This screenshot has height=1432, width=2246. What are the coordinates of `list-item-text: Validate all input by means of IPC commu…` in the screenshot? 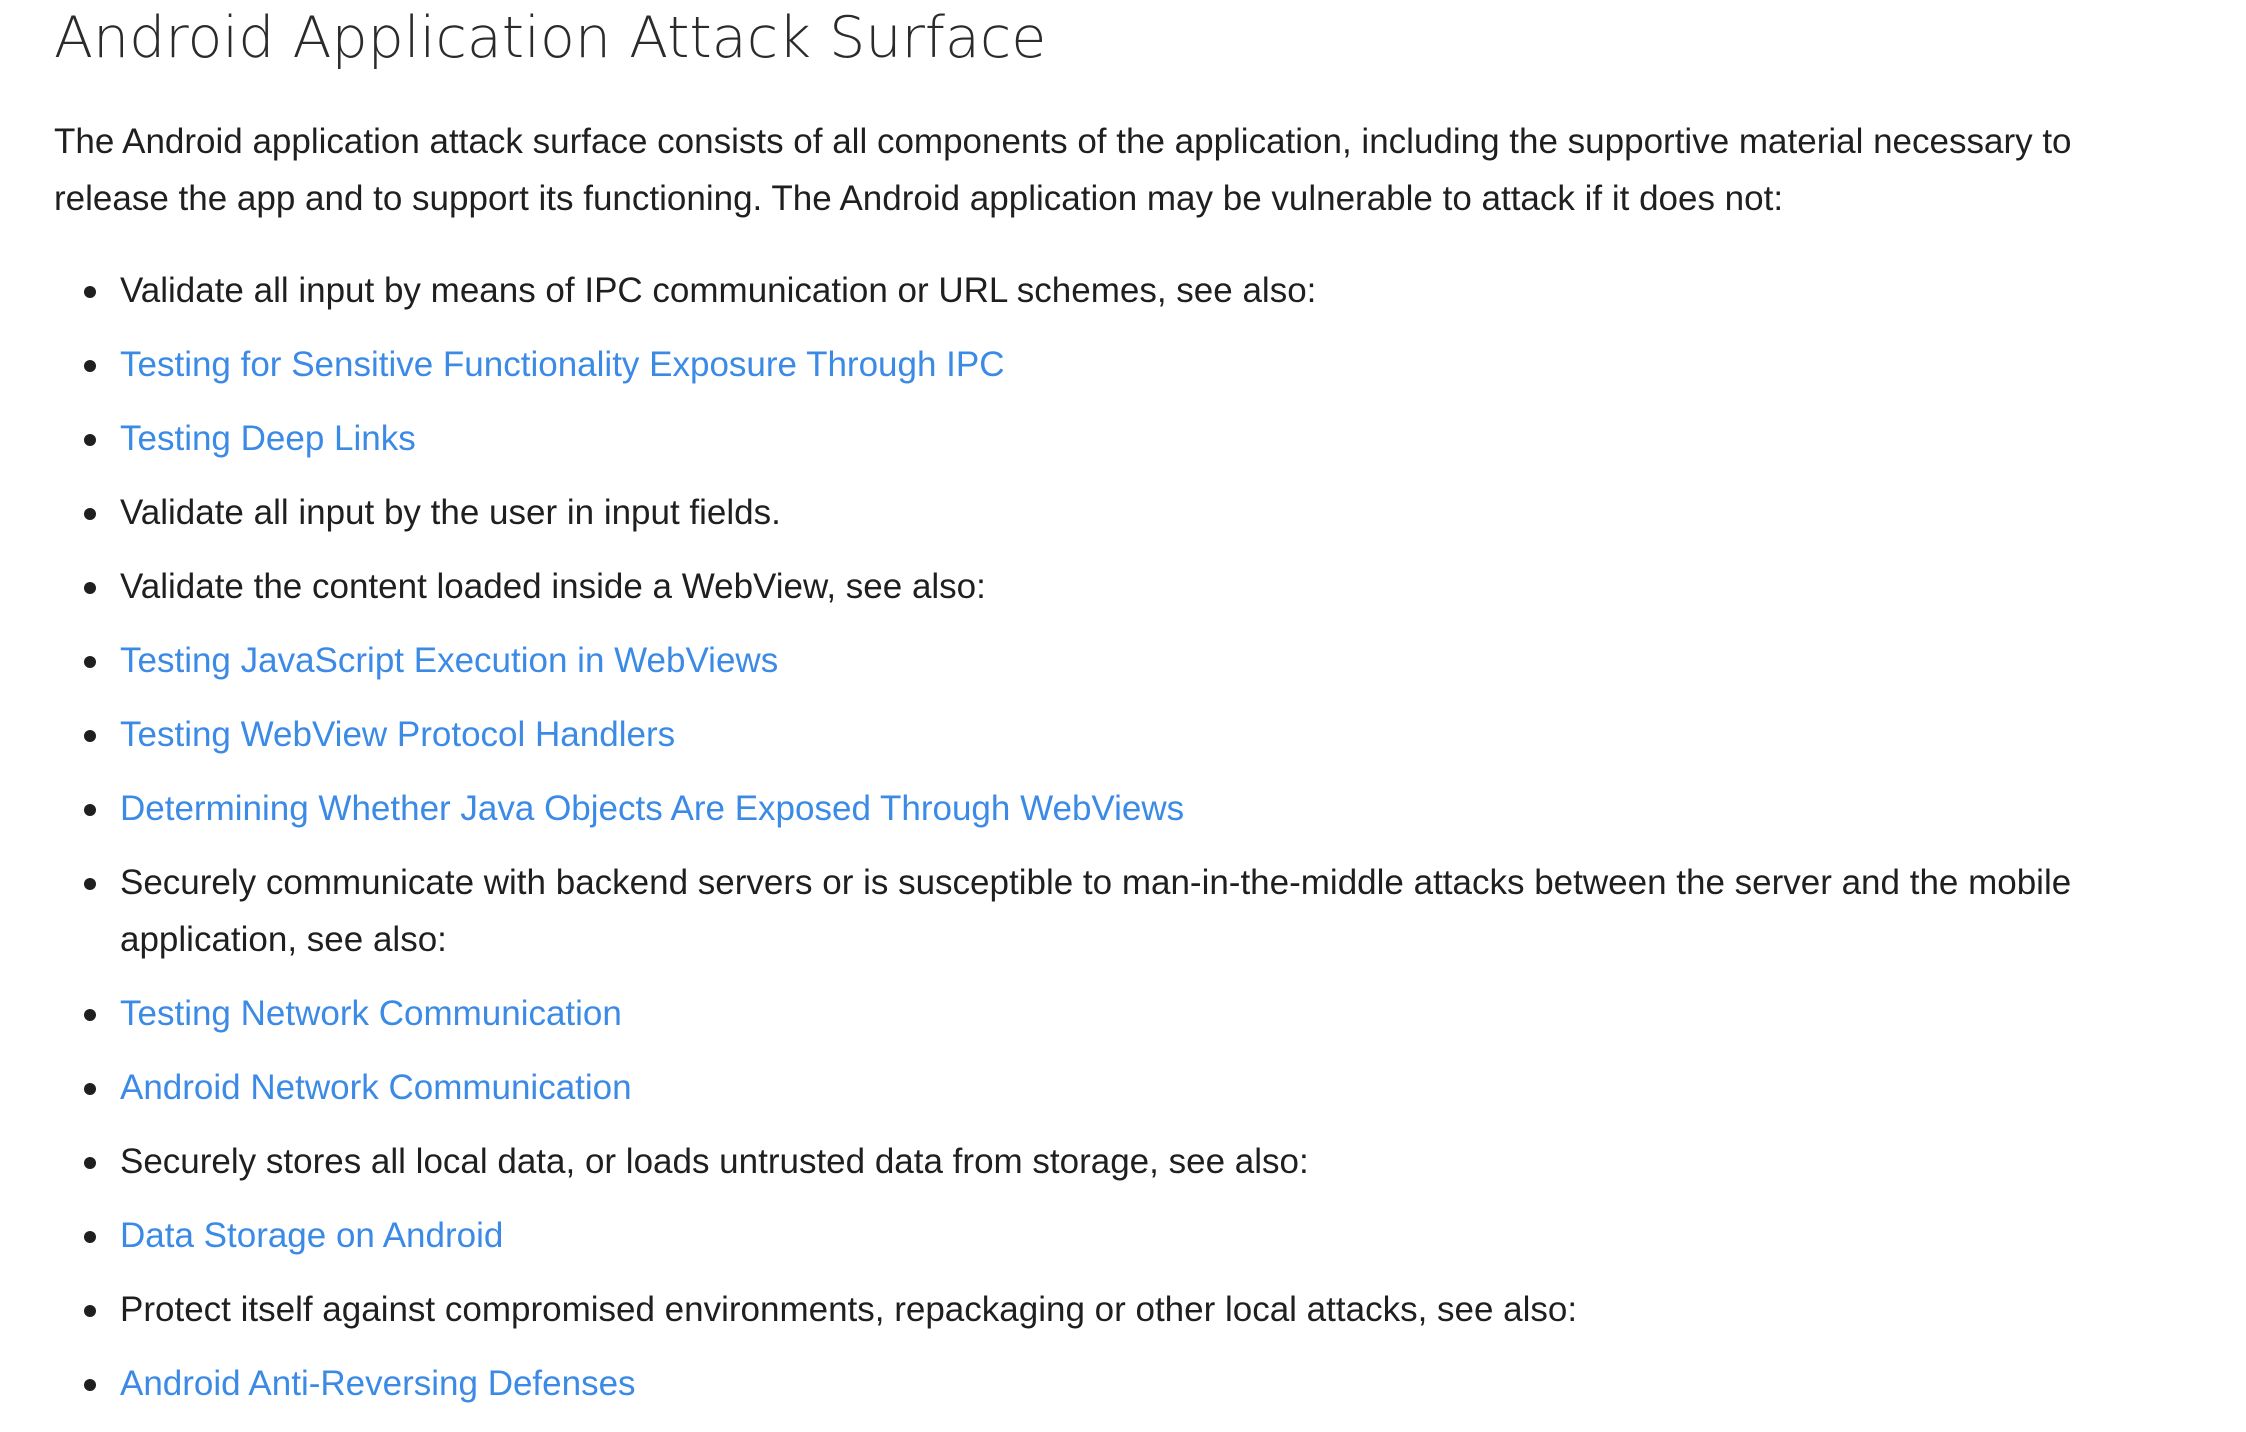 It's located at (718, 290).